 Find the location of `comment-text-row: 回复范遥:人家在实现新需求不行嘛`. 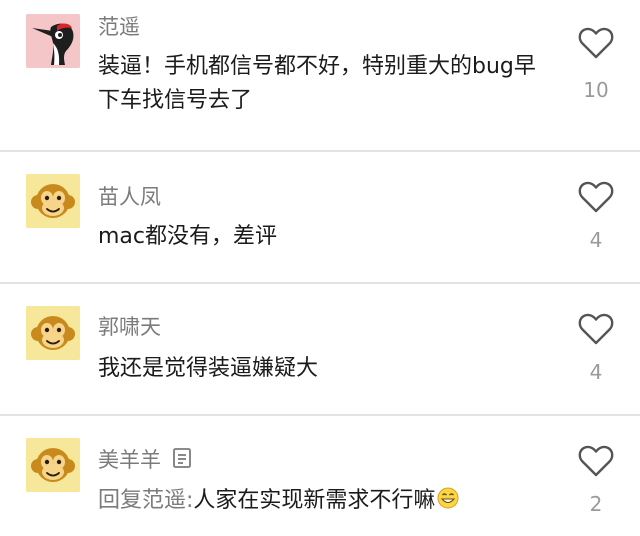

comment-text-row: 回复范遥:人家在实现新需求不行嘛 is located at coordinates (318, 501).